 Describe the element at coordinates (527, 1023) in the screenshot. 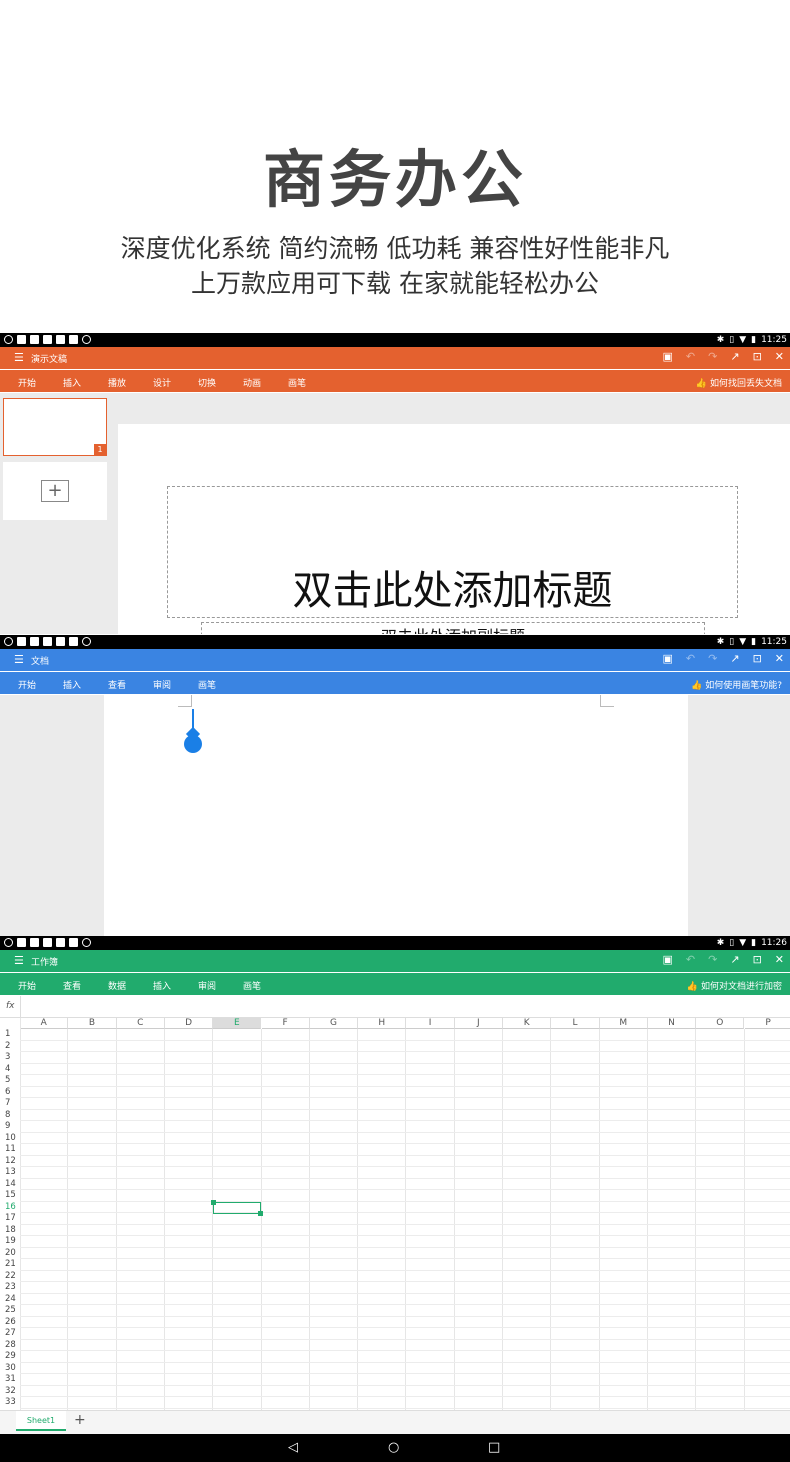

I see `column-header: K` at that location.